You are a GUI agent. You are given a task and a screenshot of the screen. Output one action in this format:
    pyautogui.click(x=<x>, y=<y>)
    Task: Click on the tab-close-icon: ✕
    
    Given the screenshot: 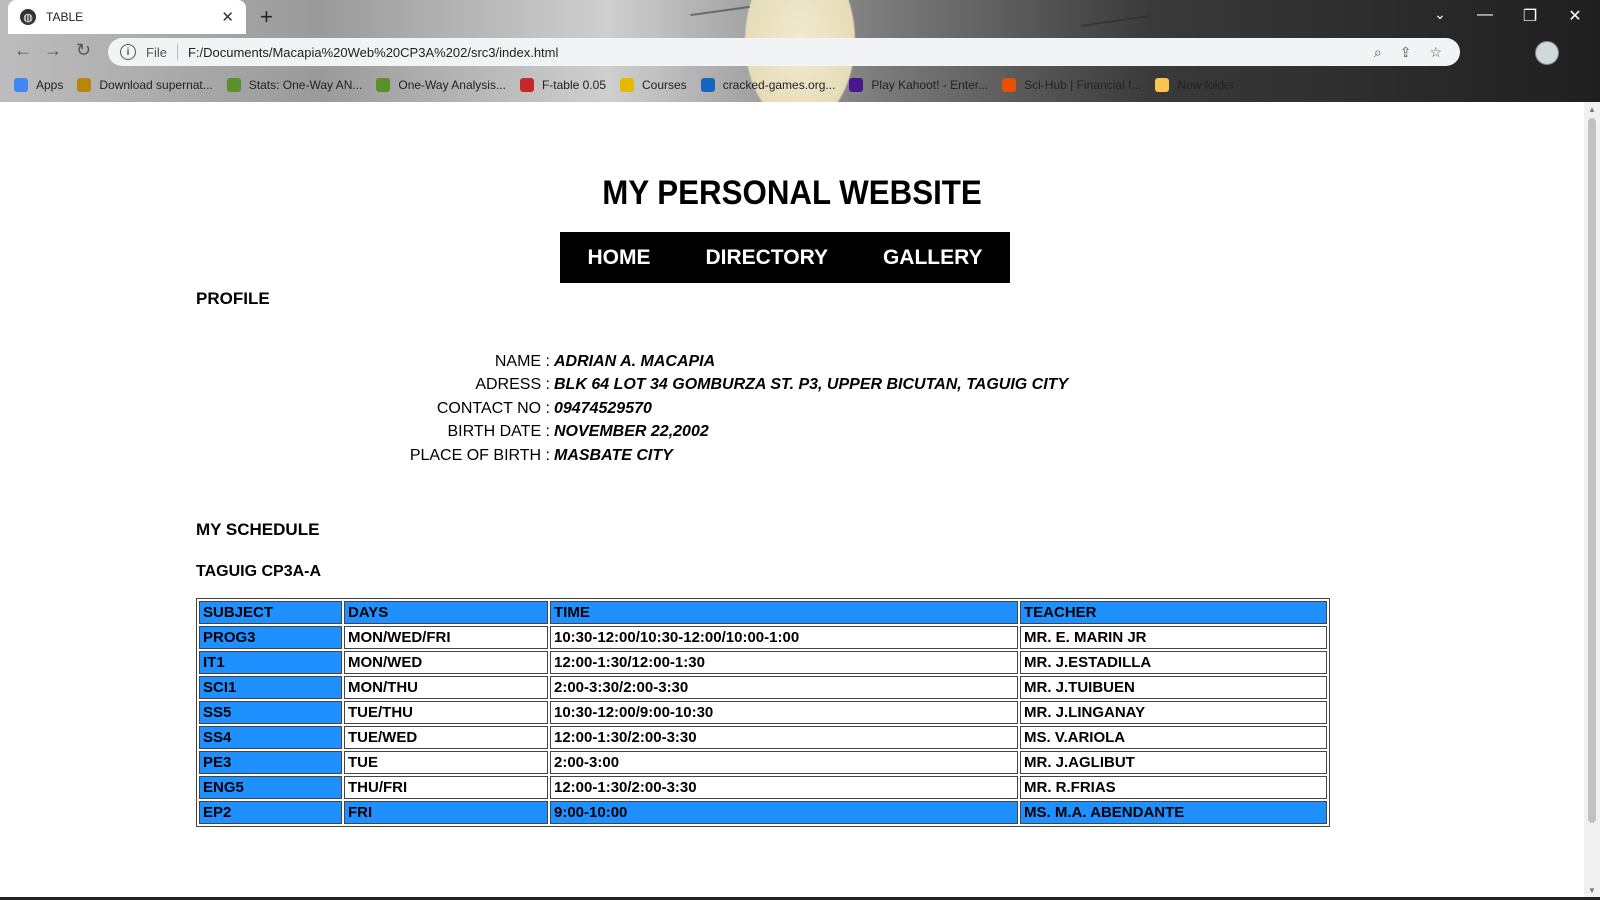 What is the action you would take?
    pyautogui.click(x=227, y=17)
    